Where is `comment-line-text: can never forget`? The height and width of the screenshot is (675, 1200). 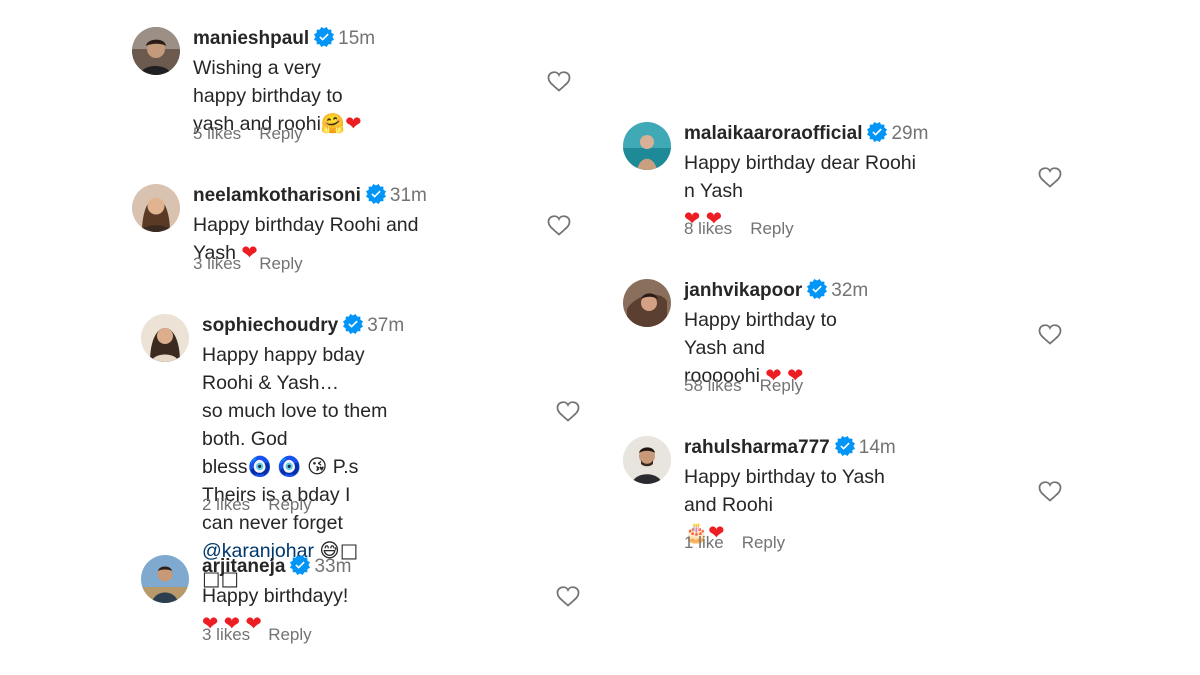 comment-line-text: can never forget is located at coordinates (272, 523).